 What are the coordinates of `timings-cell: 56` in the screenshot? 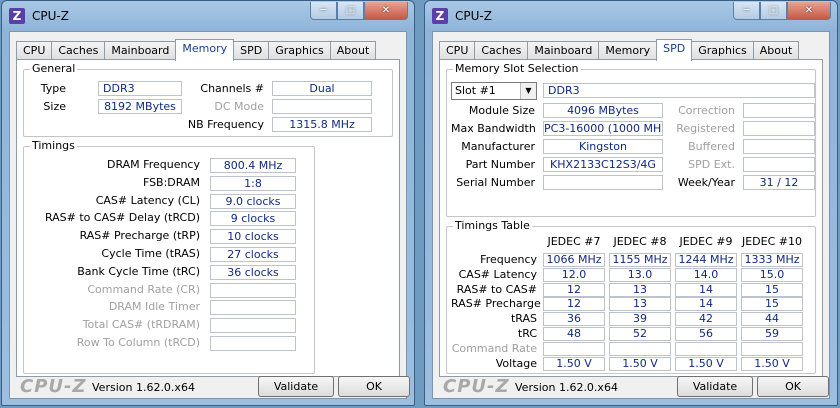 It's located at (706, 334).